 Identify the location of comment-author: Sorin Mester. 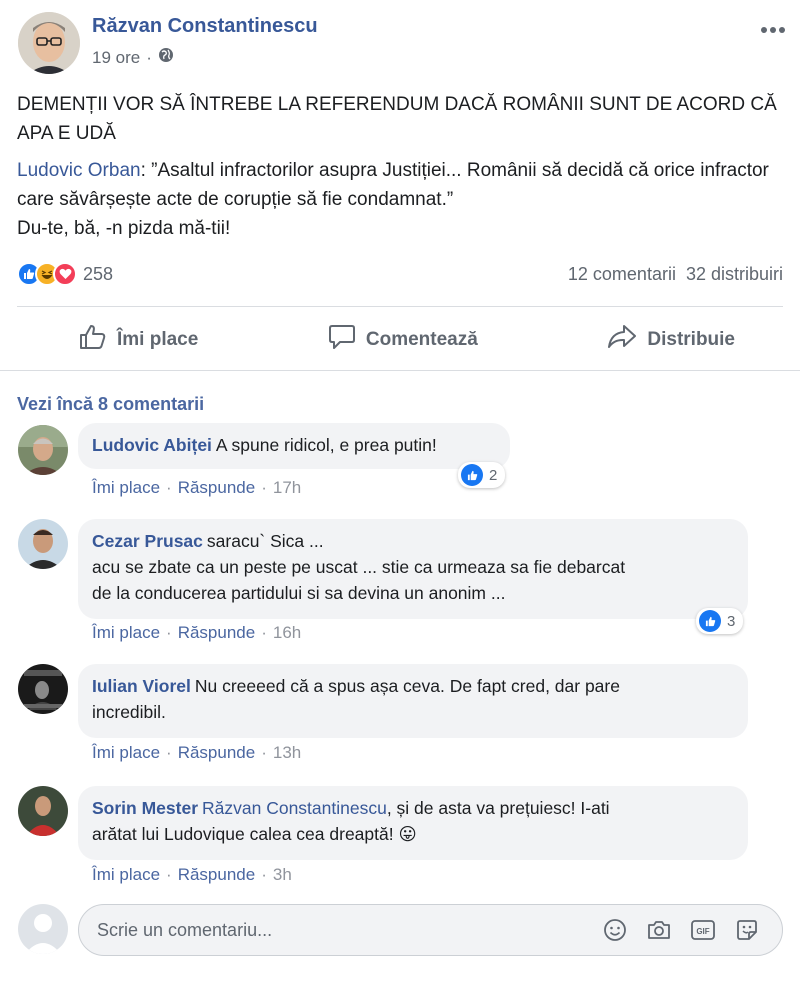
(145, 808).